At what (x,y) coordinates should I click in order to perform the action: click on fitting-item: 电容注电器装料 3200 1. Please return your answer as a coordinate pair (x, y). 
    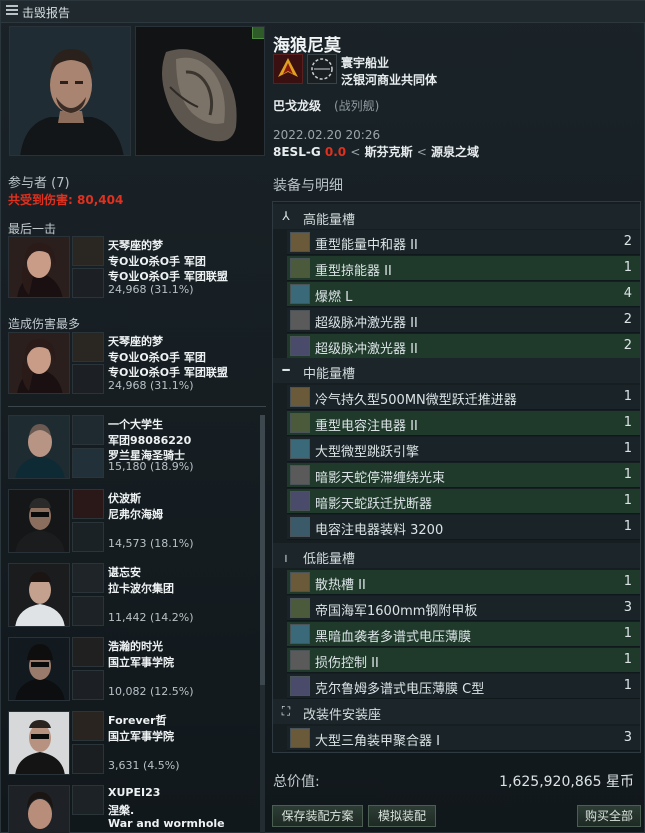
    Looking at the image, I should click on (463, 527).